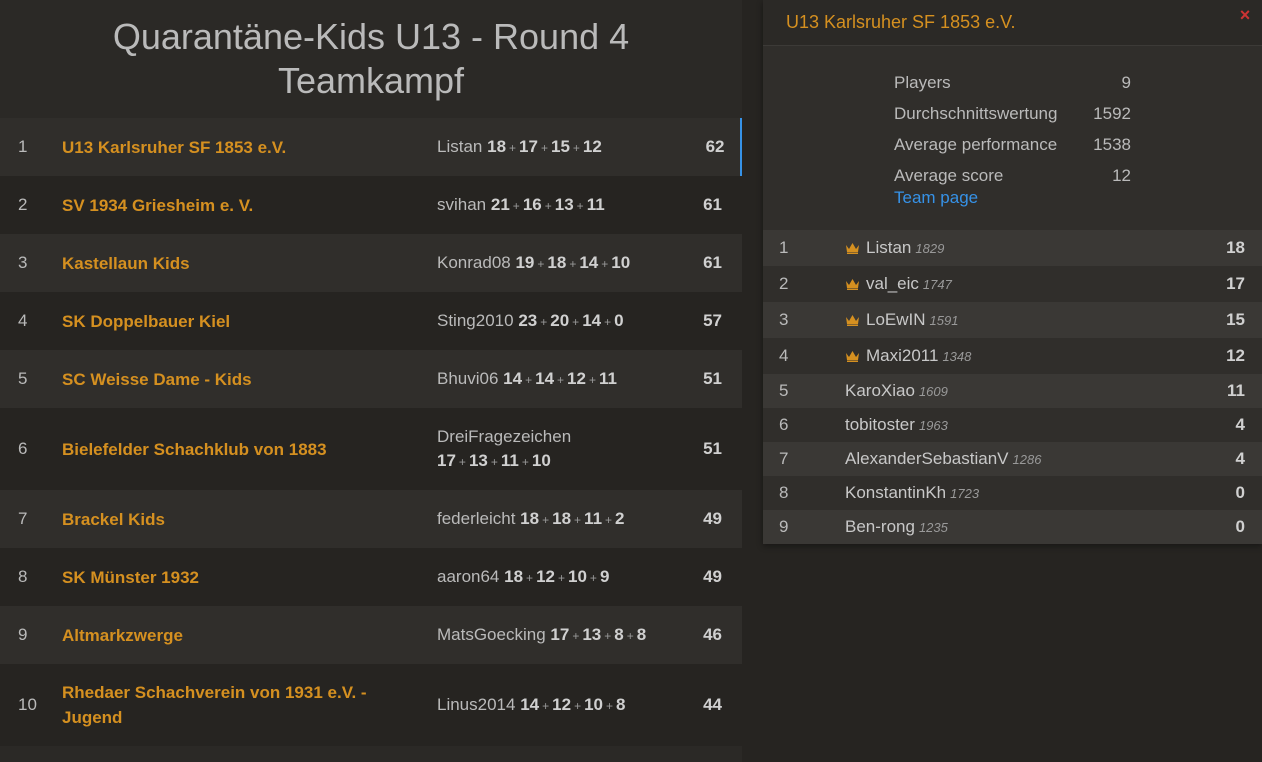 Image resolution: width=1262 pixels, height=762 pixels. What do you see at coordinates (27, 147) in the screenshot?
I see `team-rank: 1` at bounding box center [27, 147].